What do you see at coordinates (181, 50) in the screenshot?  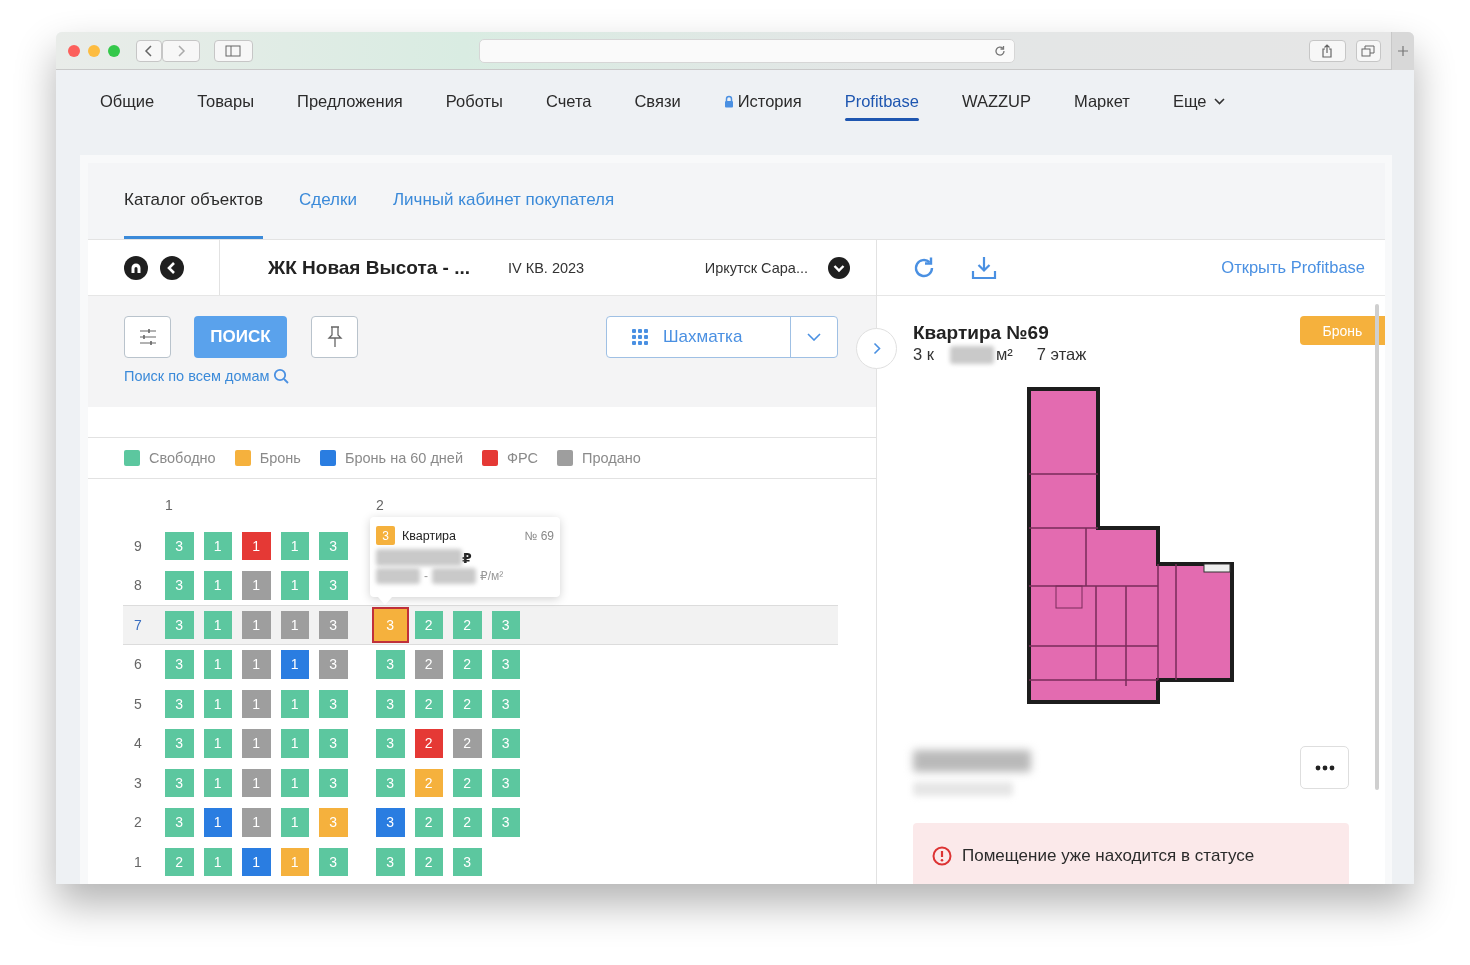 I see `forward-button` at bounding box center [181, 50].